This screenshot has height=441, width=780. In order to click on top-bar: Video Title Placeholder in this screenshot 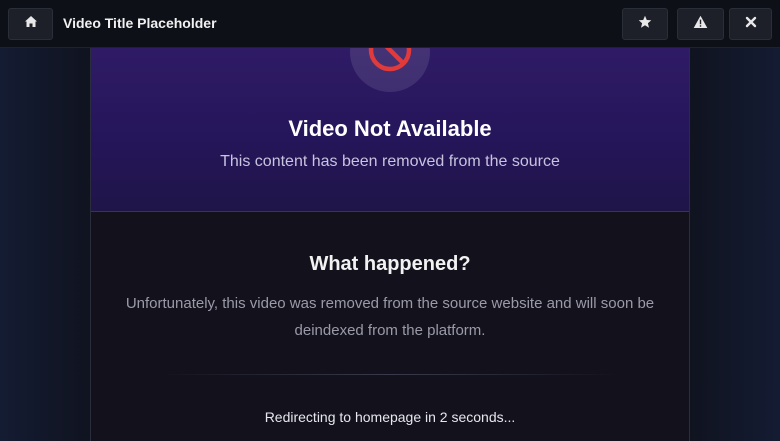, I will do `click(390, 24)`.